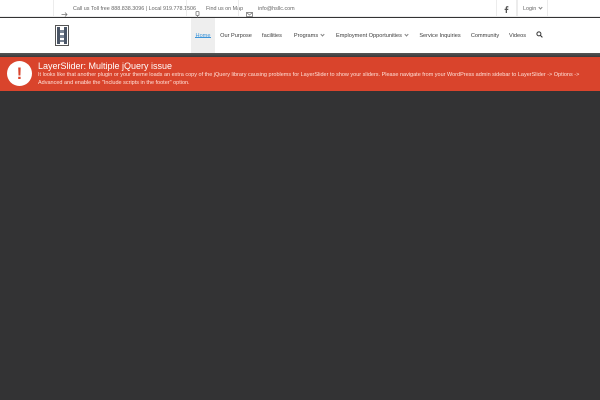 The image size is (600, 400). Describe the element at coordinates (249, 11) in the screenshot. I see `envelope-icon` at that location.